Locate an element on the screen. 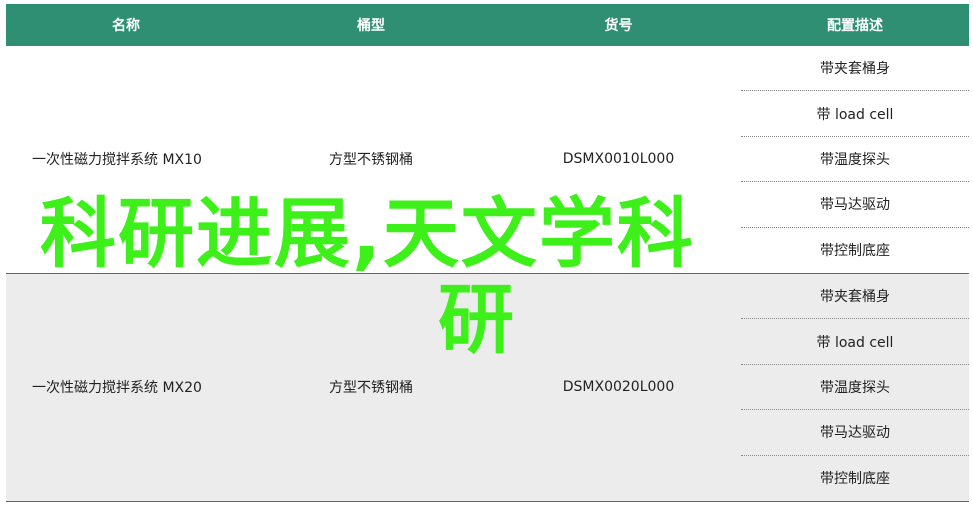 The height and width of the screenshot is (505, 973). cell-name: 一次性磁力搅拌系统 MX10 is located at coordinates (117, 160).